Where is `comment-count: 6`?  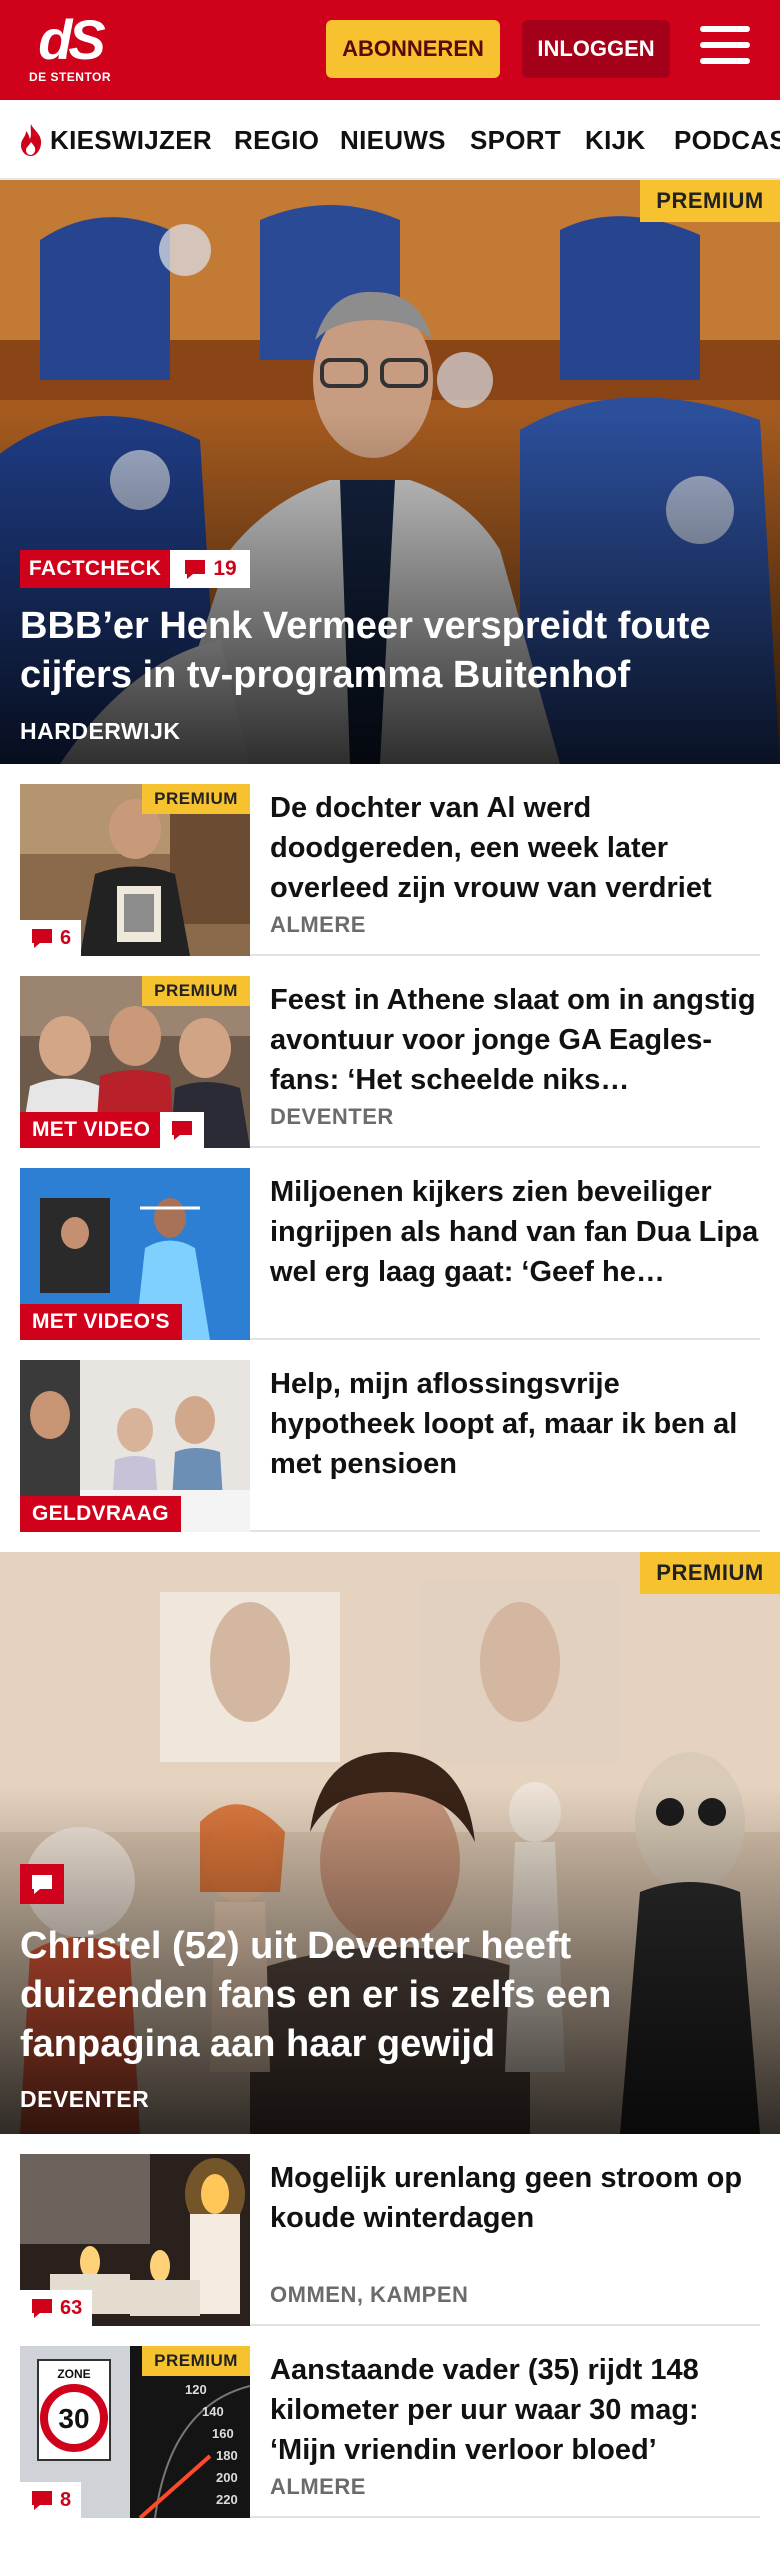 comment-count: 6 is located at coordinates (66, 937).